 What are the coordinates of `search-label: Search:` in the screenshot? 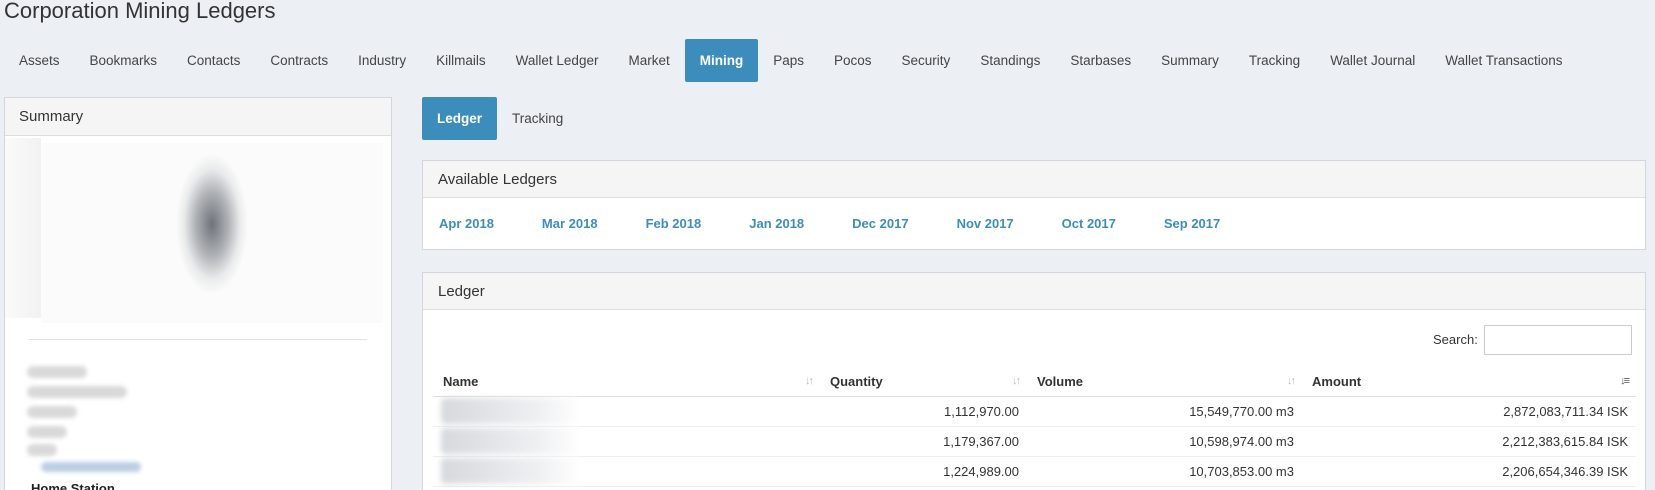 It's located at (1455, 339).